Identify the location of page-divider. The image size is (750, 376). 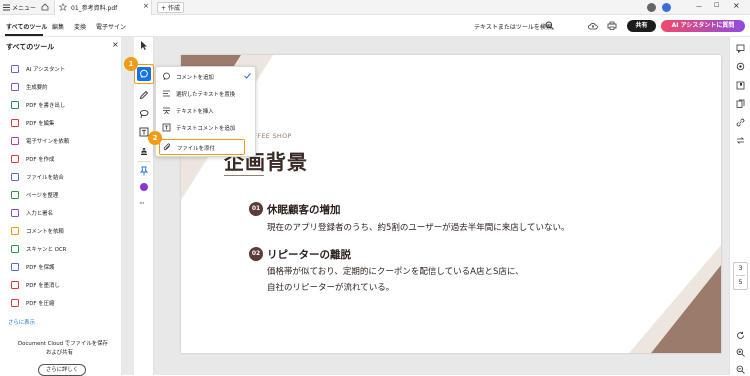
(740, 275).